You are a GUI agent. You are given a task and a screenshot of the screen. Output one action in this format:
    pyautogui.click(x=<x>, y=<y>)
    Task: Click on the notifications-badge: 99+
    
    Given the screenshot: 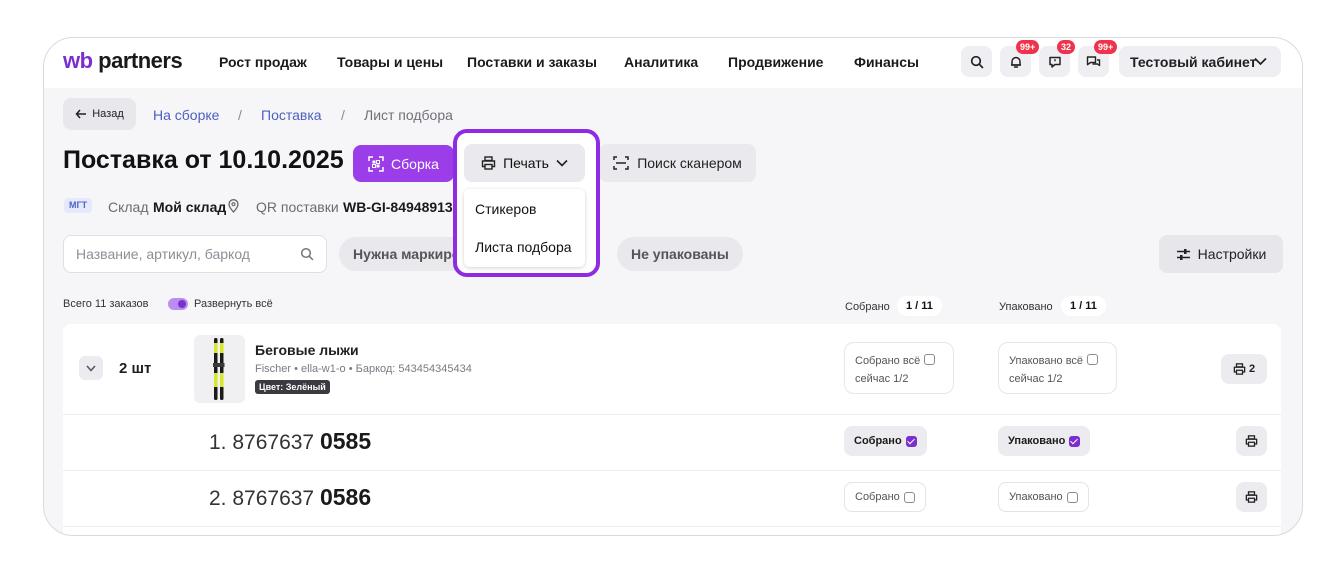 What is the action you would take?
    pyautogui.click(x=1028, y=47)
    